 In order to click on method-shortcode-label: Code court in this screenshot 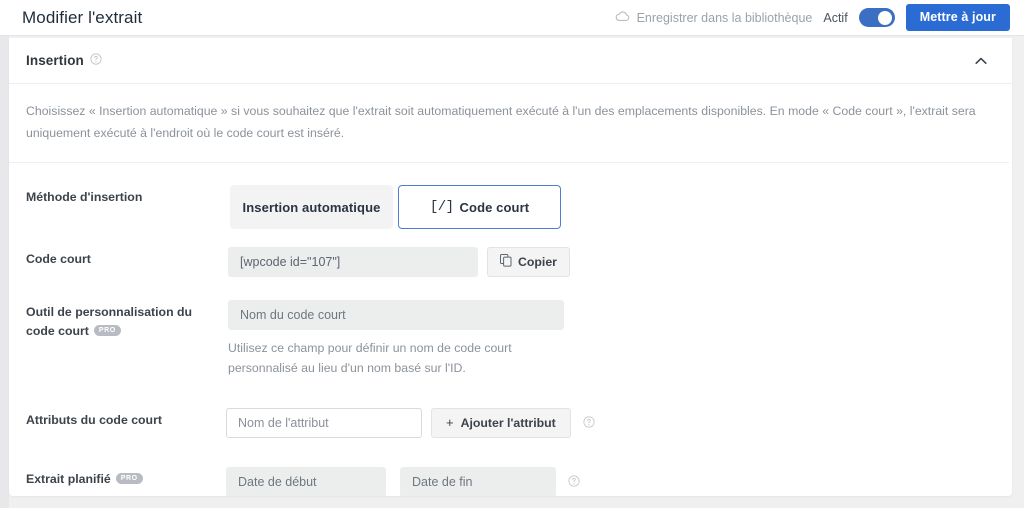, I will do `click(494, 207)`.